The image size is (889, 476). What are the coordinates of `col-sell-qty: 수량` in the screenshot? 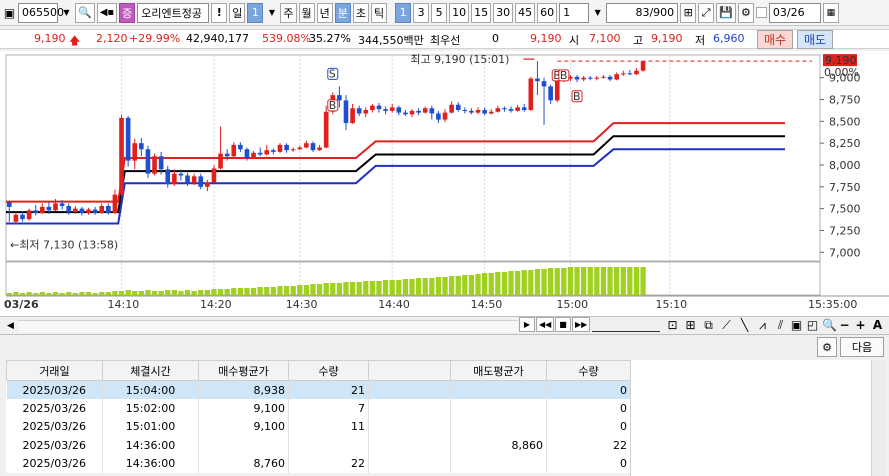 It's located at (588, 370).